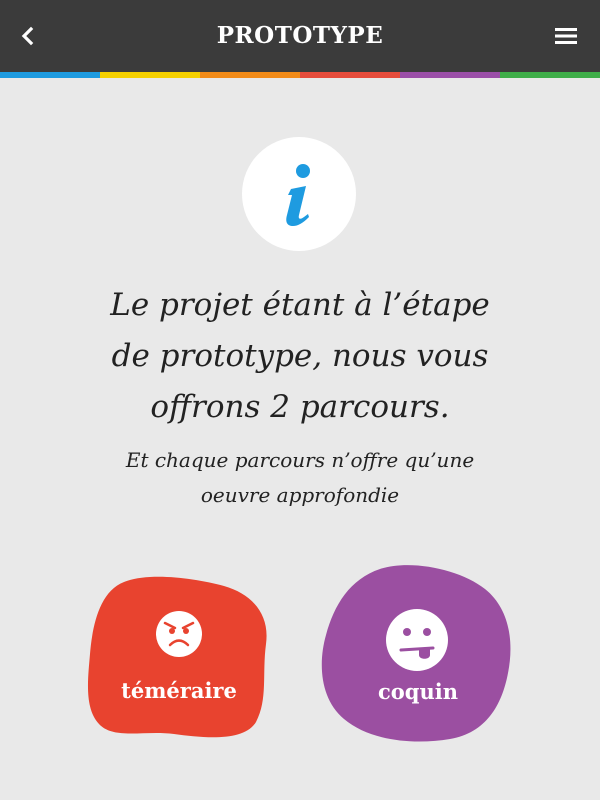 Image resolution: width=600 pixels, height=800 pixels. I want to click on choice-coquin-button: coquin, so click(418, 653).